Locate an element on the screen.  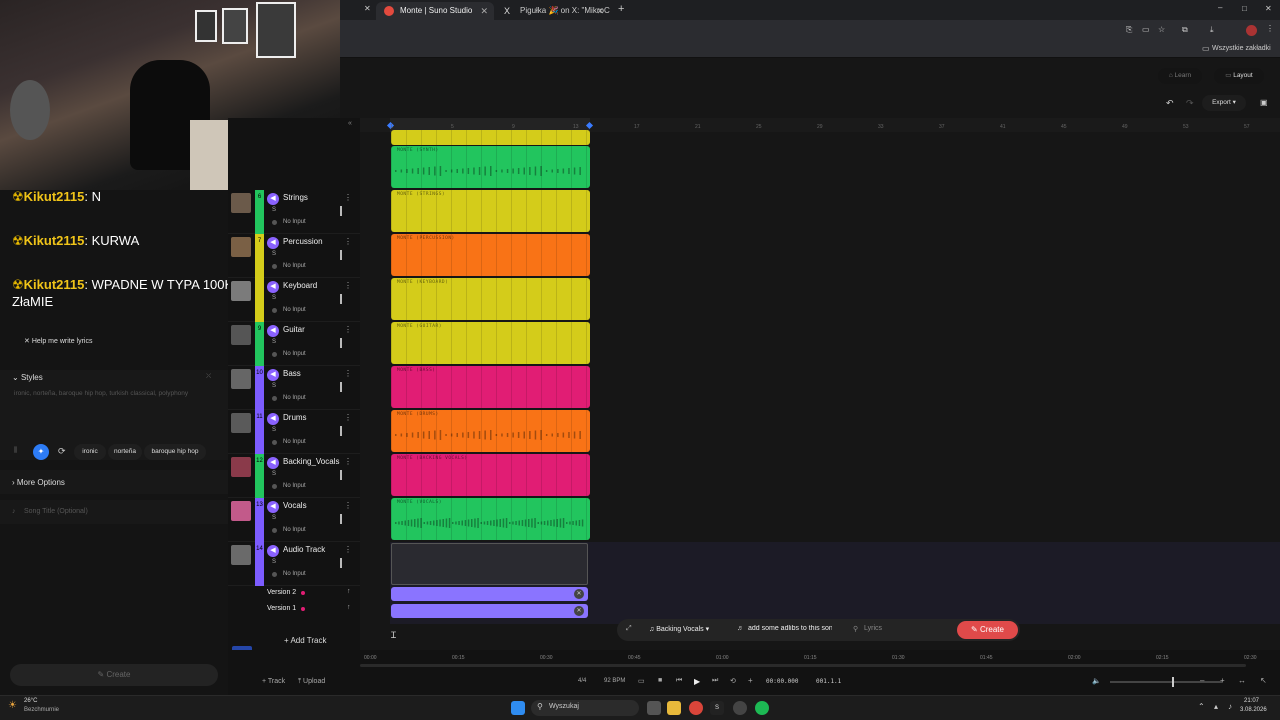
track-row: 12 ◀ Backing_Vocals ⋮ S No Input is located at coordinates (294, 476).